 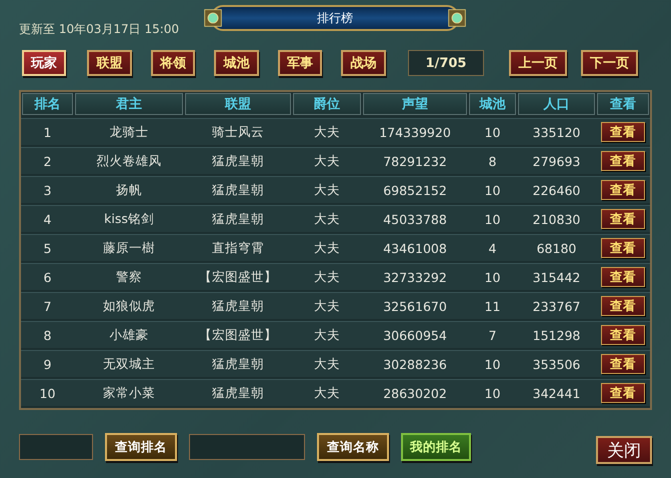 I want to click on my-rank-button: 我的排名, so click(x=436, y=447).